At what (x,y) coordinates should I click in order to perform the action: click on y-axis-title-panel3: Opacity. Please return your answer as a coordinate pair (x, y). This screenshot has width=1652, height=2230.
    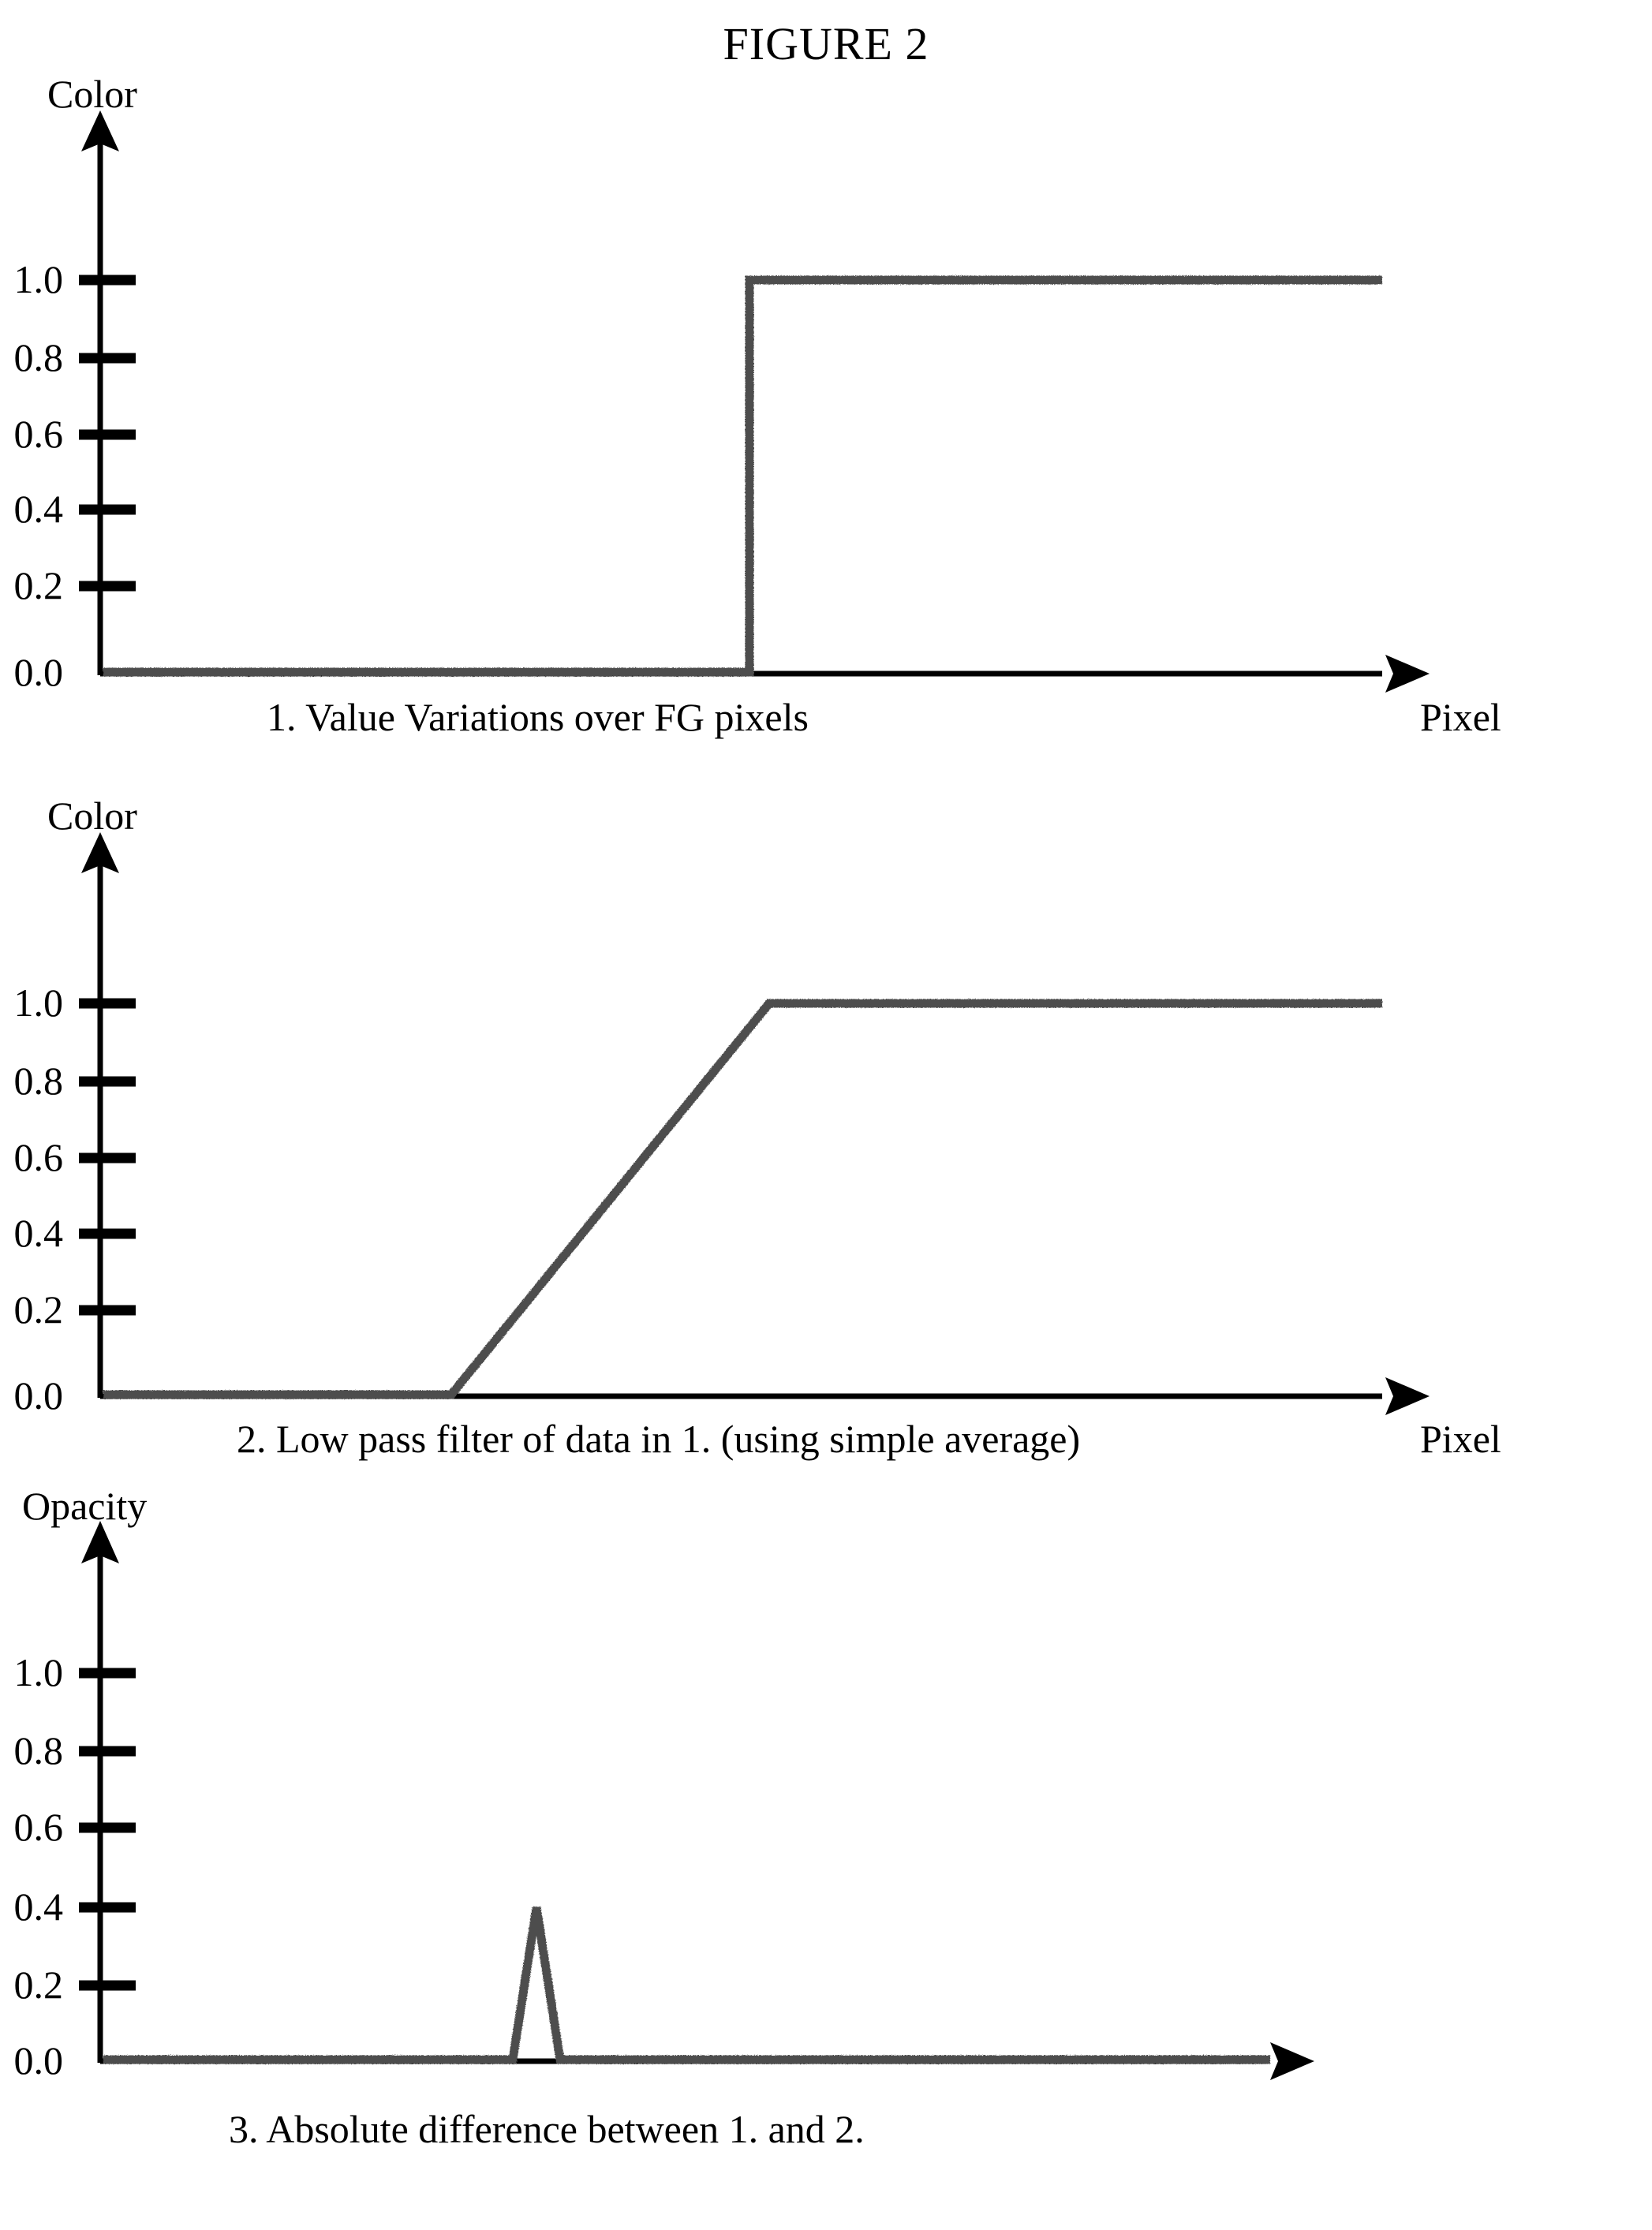
    Looking at the image, I should click on (85, 1506).